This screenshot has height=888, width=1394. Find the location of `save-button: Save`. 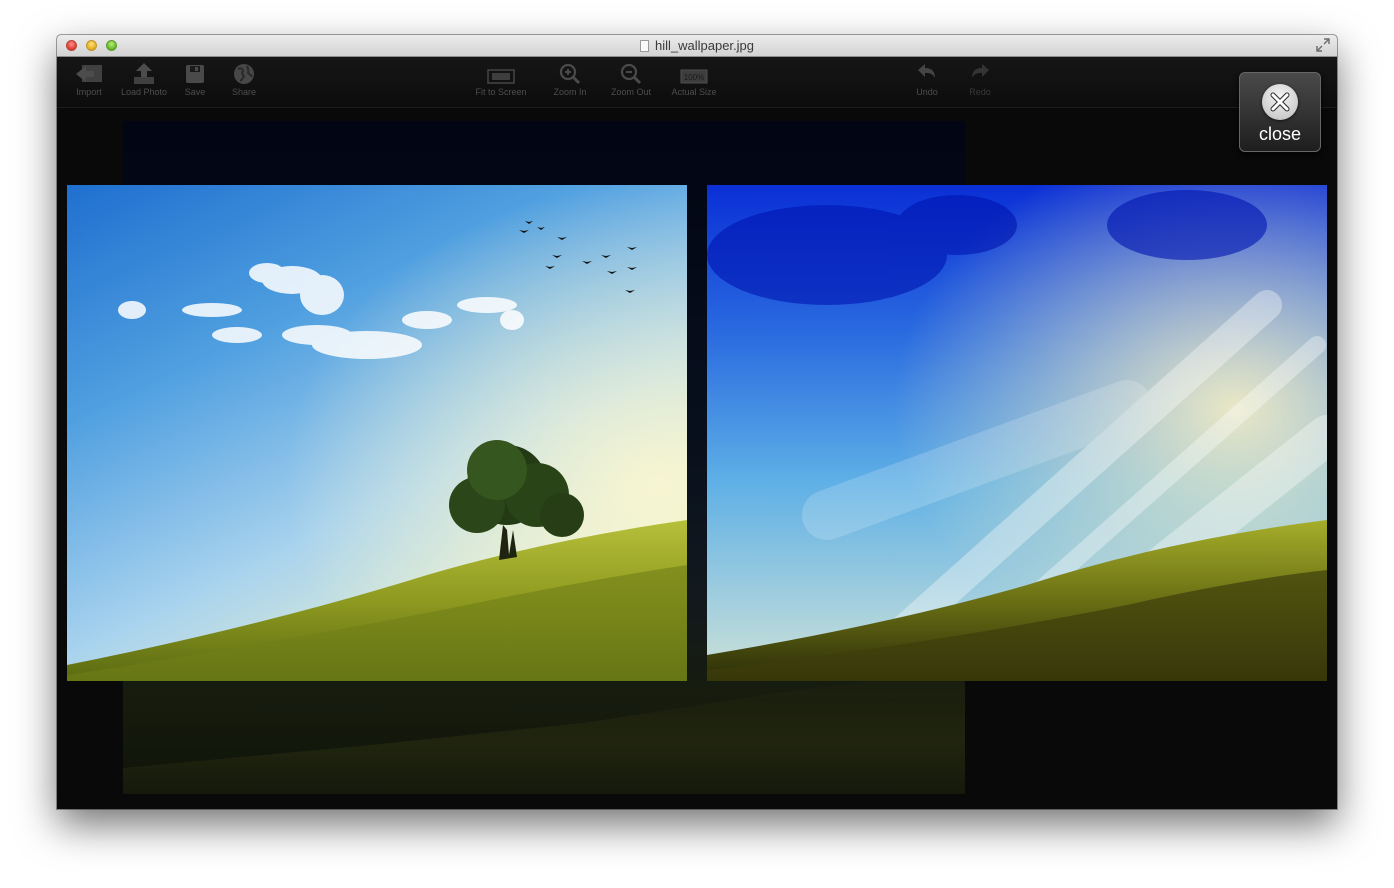

save-button: Save is located at coordinates (195, 82).